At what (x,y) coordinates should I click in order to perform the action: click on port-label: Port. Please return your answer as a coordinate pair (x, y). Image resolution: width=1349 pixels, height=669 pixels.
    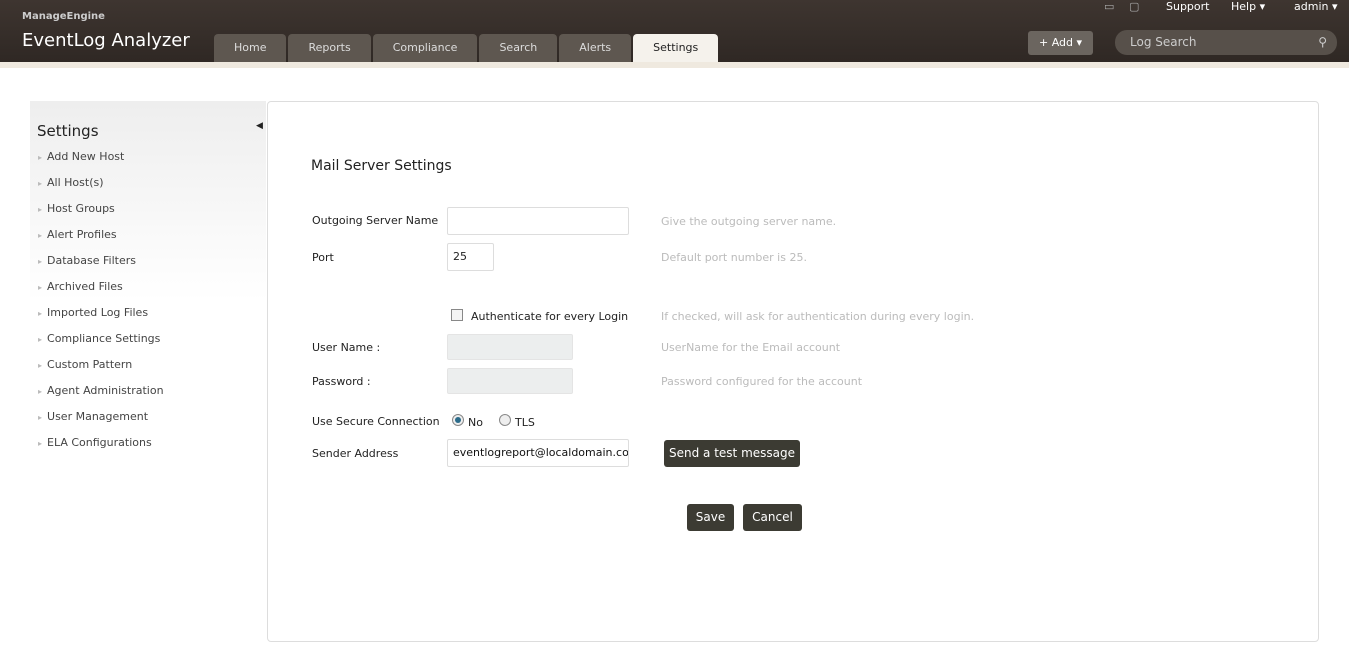
    Looking at the image, I should click on (323, 257).